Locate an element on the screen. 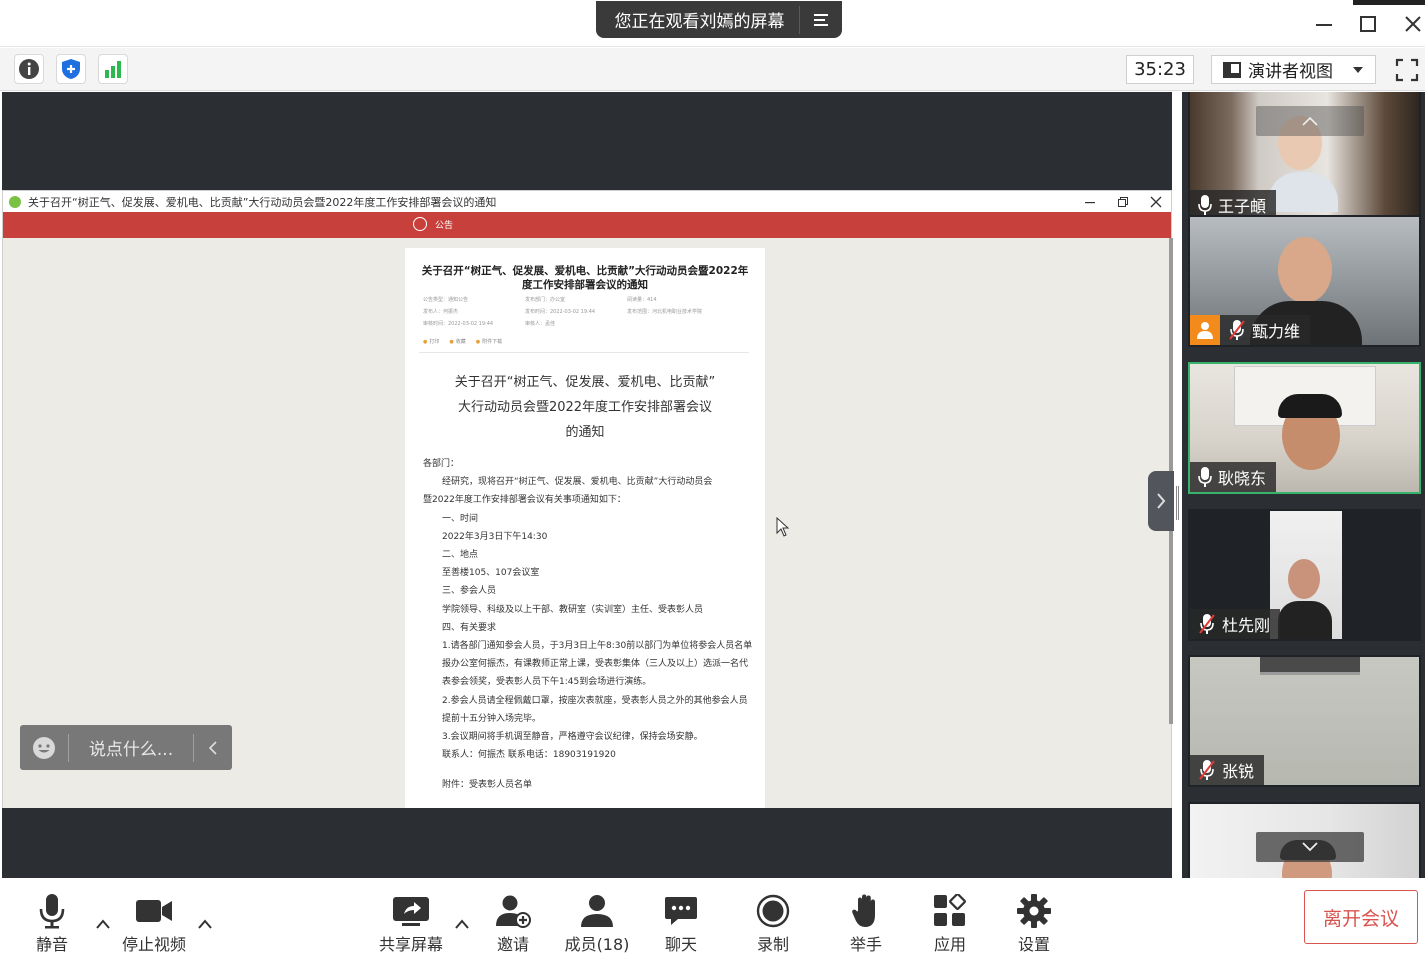 The image size is (1425, 955). record-icon is located at coordinates (773, 911).